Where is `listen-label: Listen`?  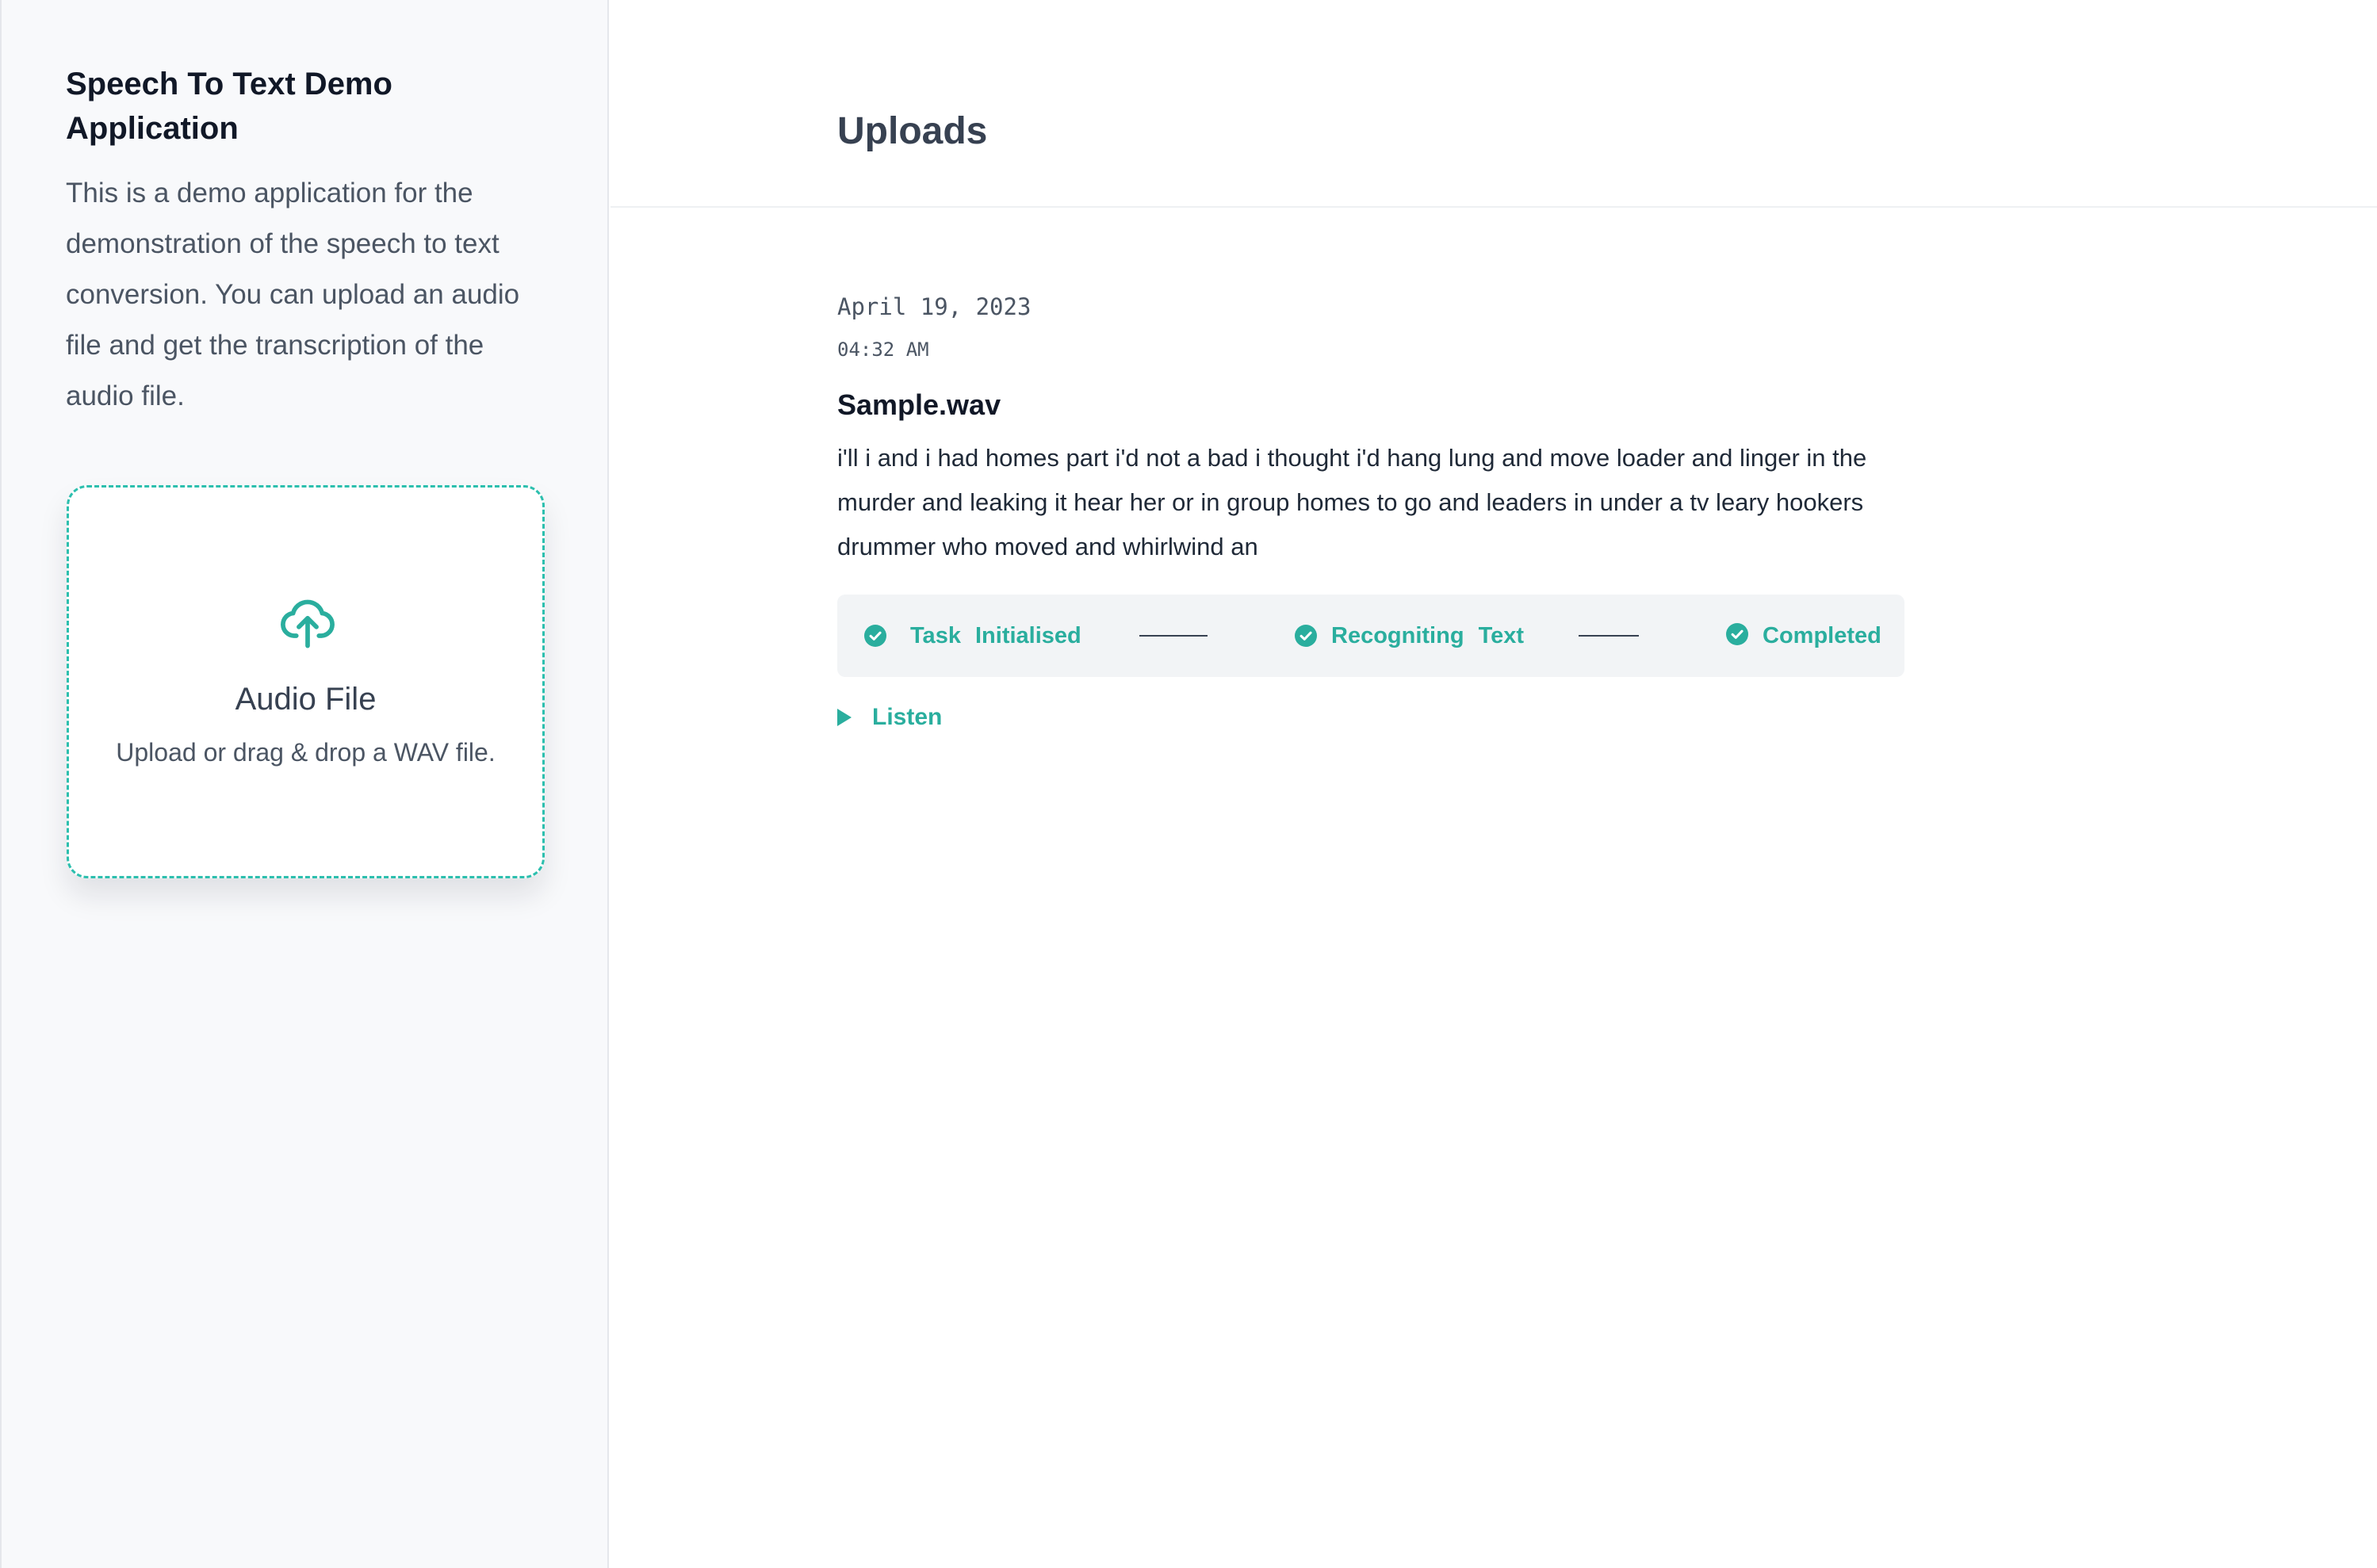
listen-label: Listen is located at coordinates (907, 717).